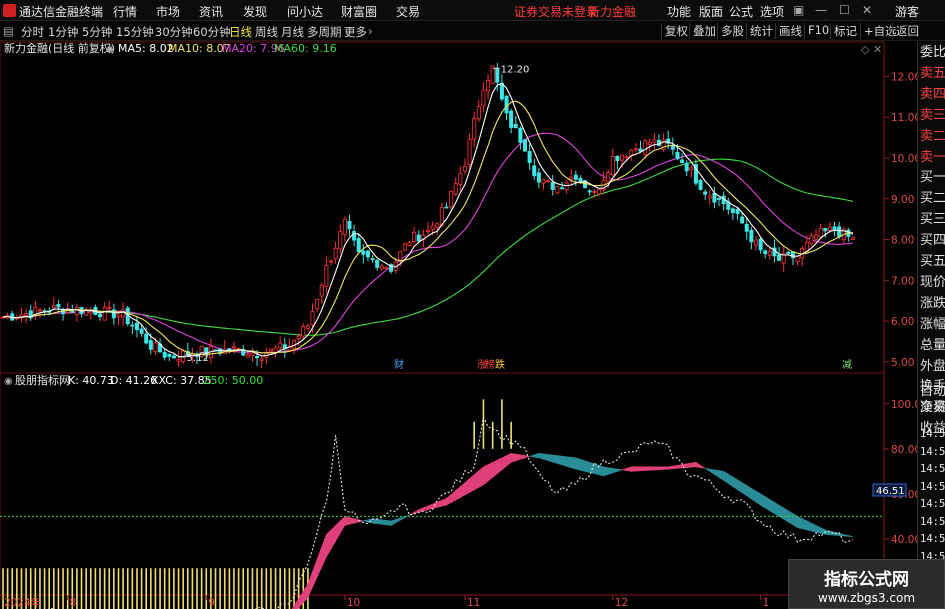 This screenshot has width=945, height=609. Describe the element at coordinates (42, 380) in the screenshot. I see `indicator-title: 股朋指标网` at that location.